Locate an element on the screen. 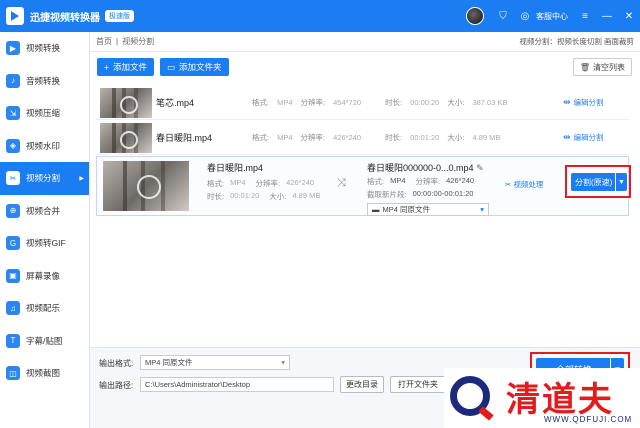 The height and width of the screenshot is (428, 640). add-folder-button: ▭ 添加文件夹 is located at coordinates (194, 67).